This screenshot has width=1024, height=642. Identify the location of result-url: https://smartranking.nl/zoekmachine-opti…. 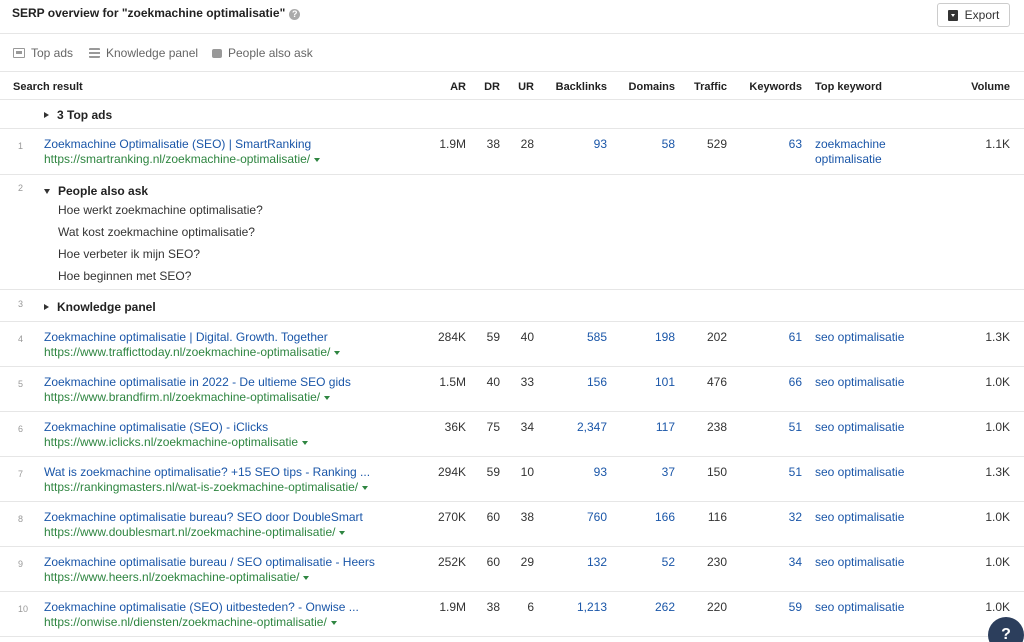
(182, 159).